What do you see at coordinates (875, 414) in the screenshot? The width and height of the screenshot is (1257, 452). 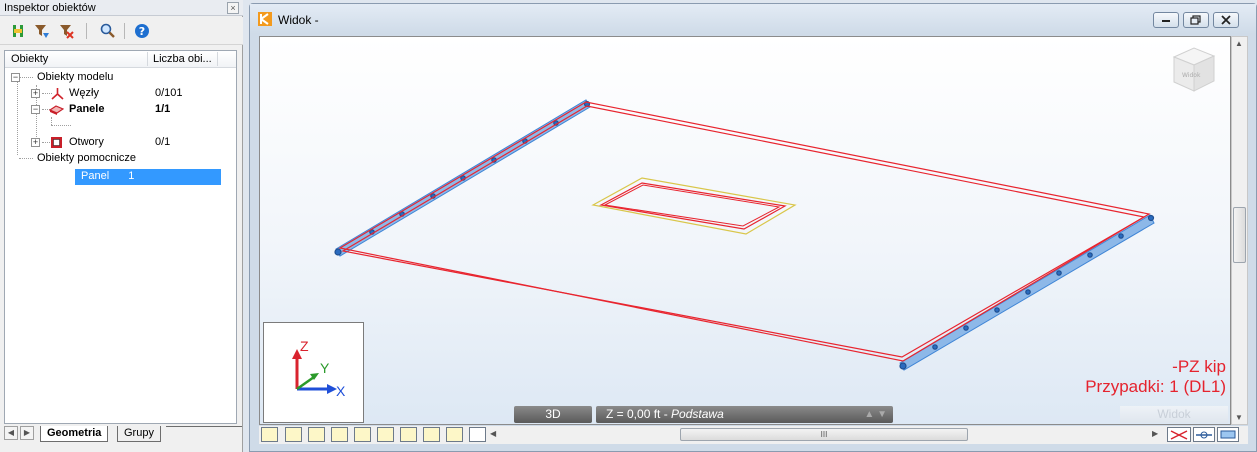 I see `story-up-down-icon: ▲ ▼` at bounding box center [875, 414].